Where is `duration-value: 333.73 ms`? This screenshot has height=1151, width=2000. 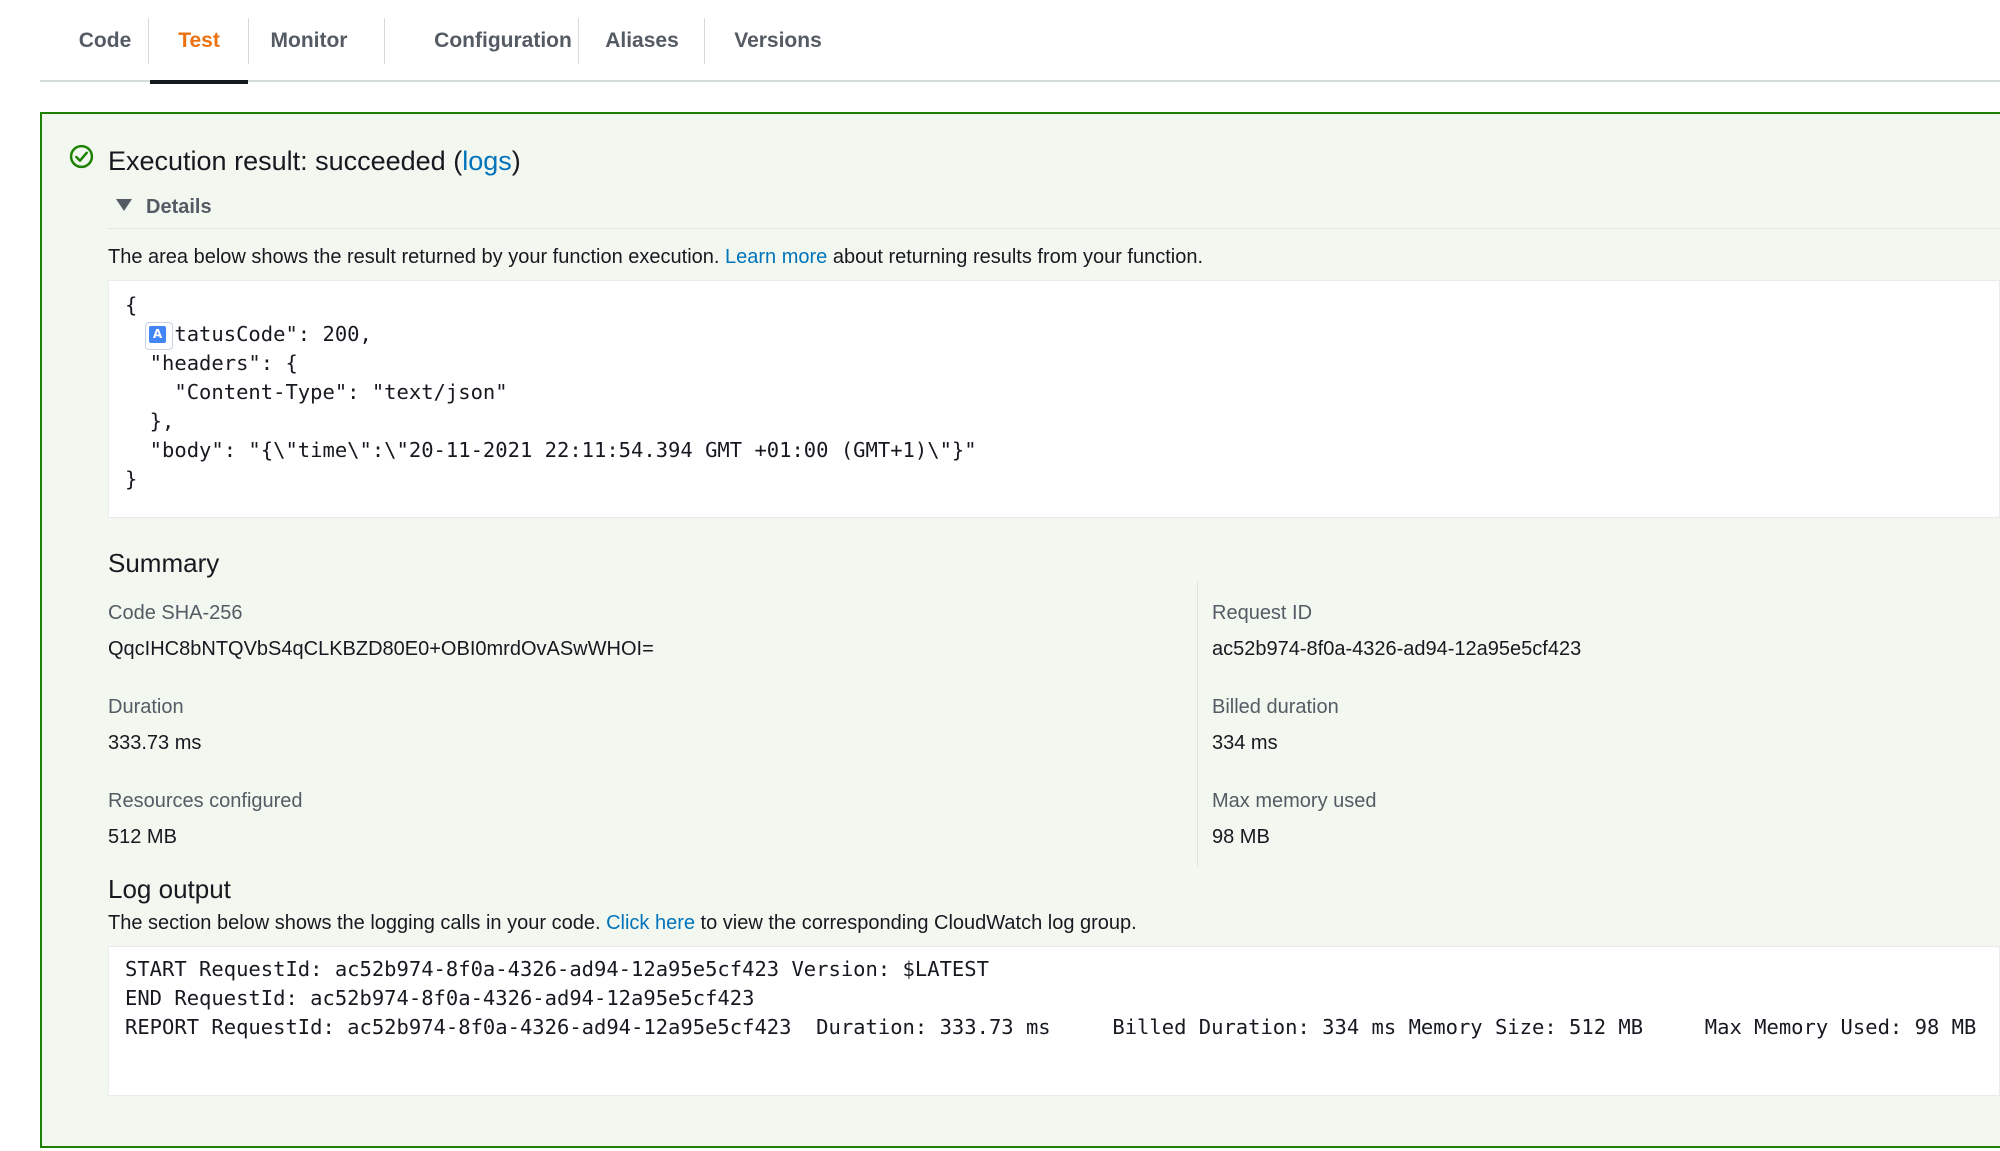
duration-value: 333.73 ms is located at coordinates (155, 743).